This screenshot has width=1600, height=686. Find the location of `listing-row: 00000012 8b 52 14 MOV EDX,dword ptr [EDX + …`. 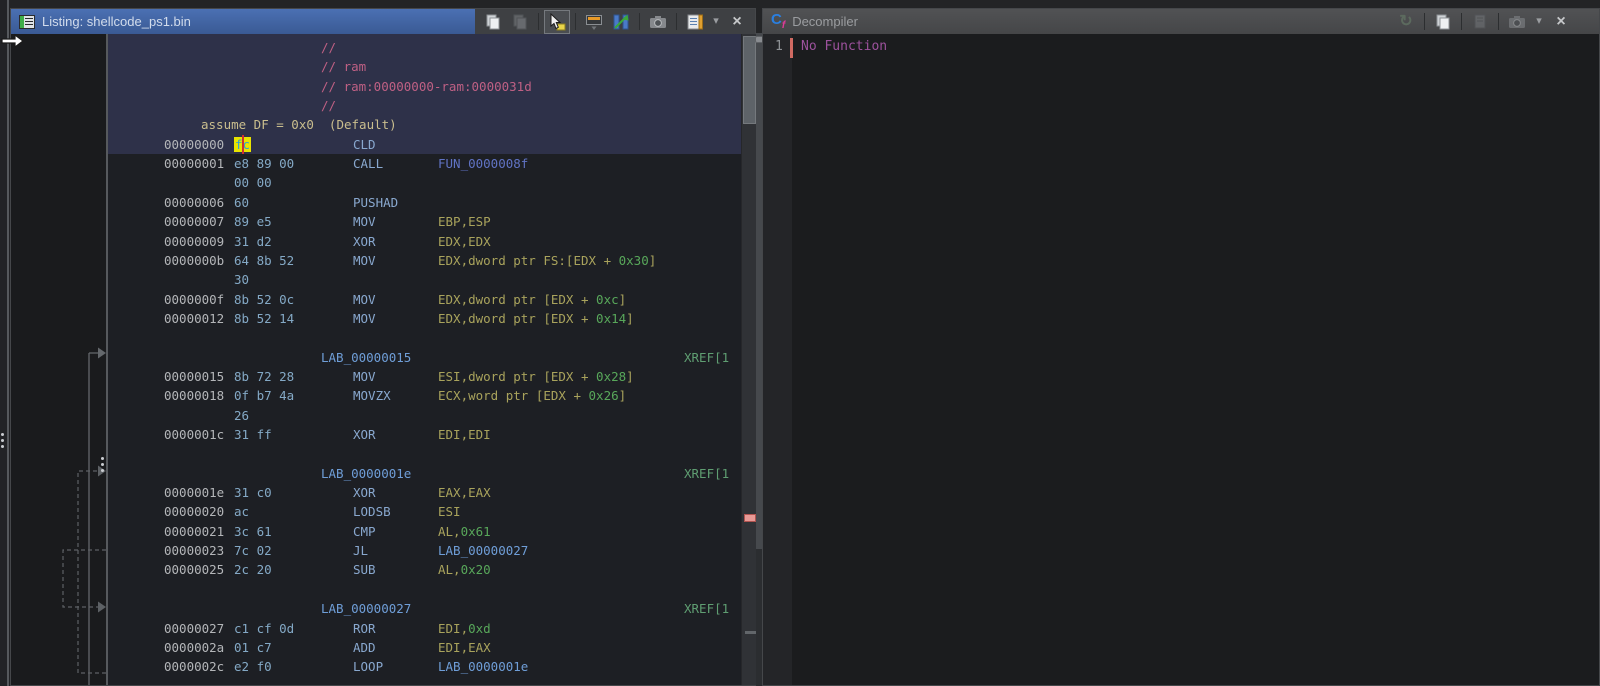

listing-row: 00000012 8b 52 14 MOV EDX,dword ptr [EDX + … is located at coordinates (424, 318).